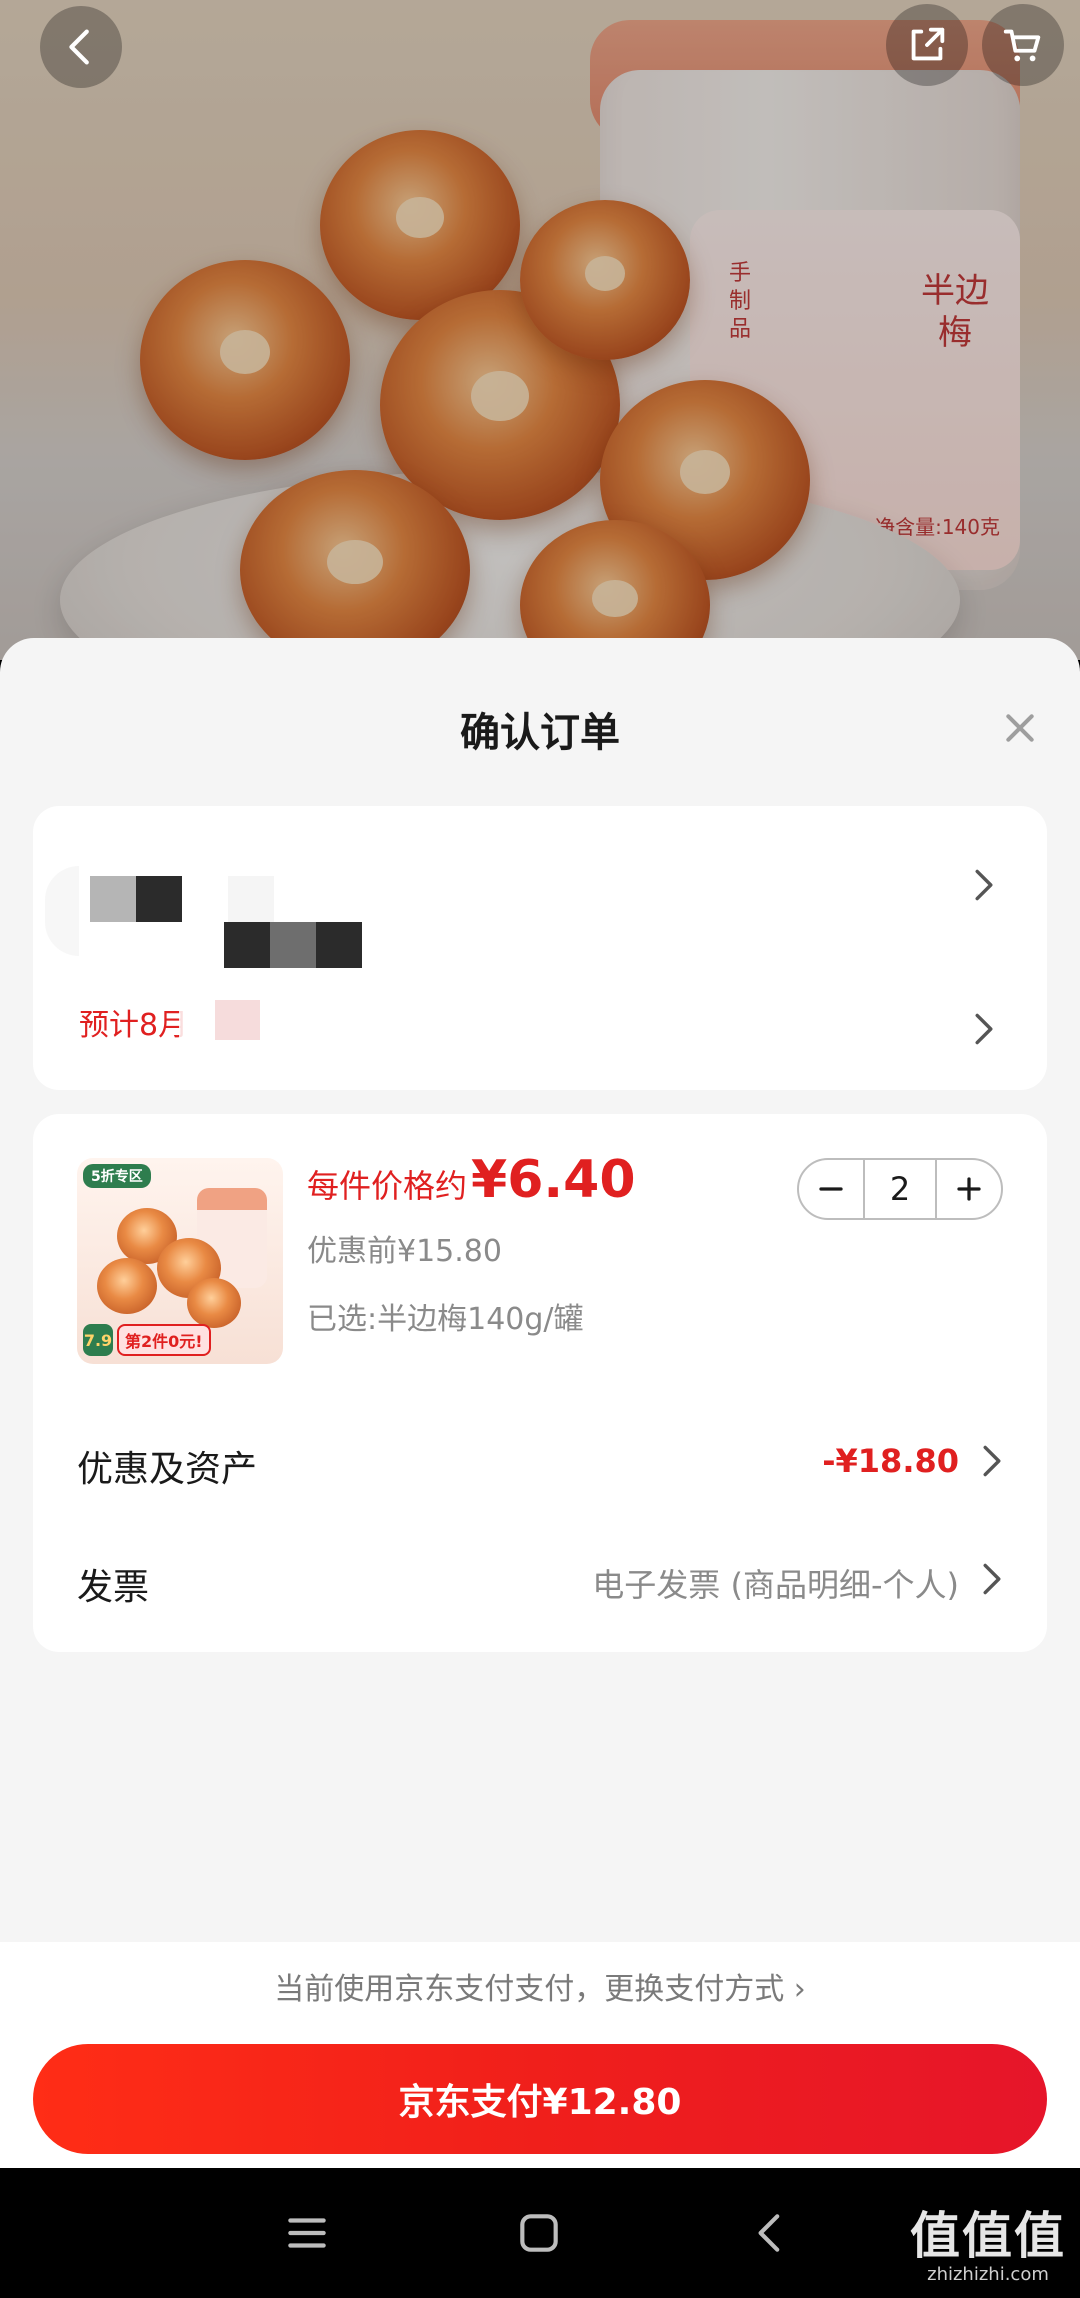 This screenshot has height=2298, width=1080. I want to click on system-back-button, so click(771, 2233).